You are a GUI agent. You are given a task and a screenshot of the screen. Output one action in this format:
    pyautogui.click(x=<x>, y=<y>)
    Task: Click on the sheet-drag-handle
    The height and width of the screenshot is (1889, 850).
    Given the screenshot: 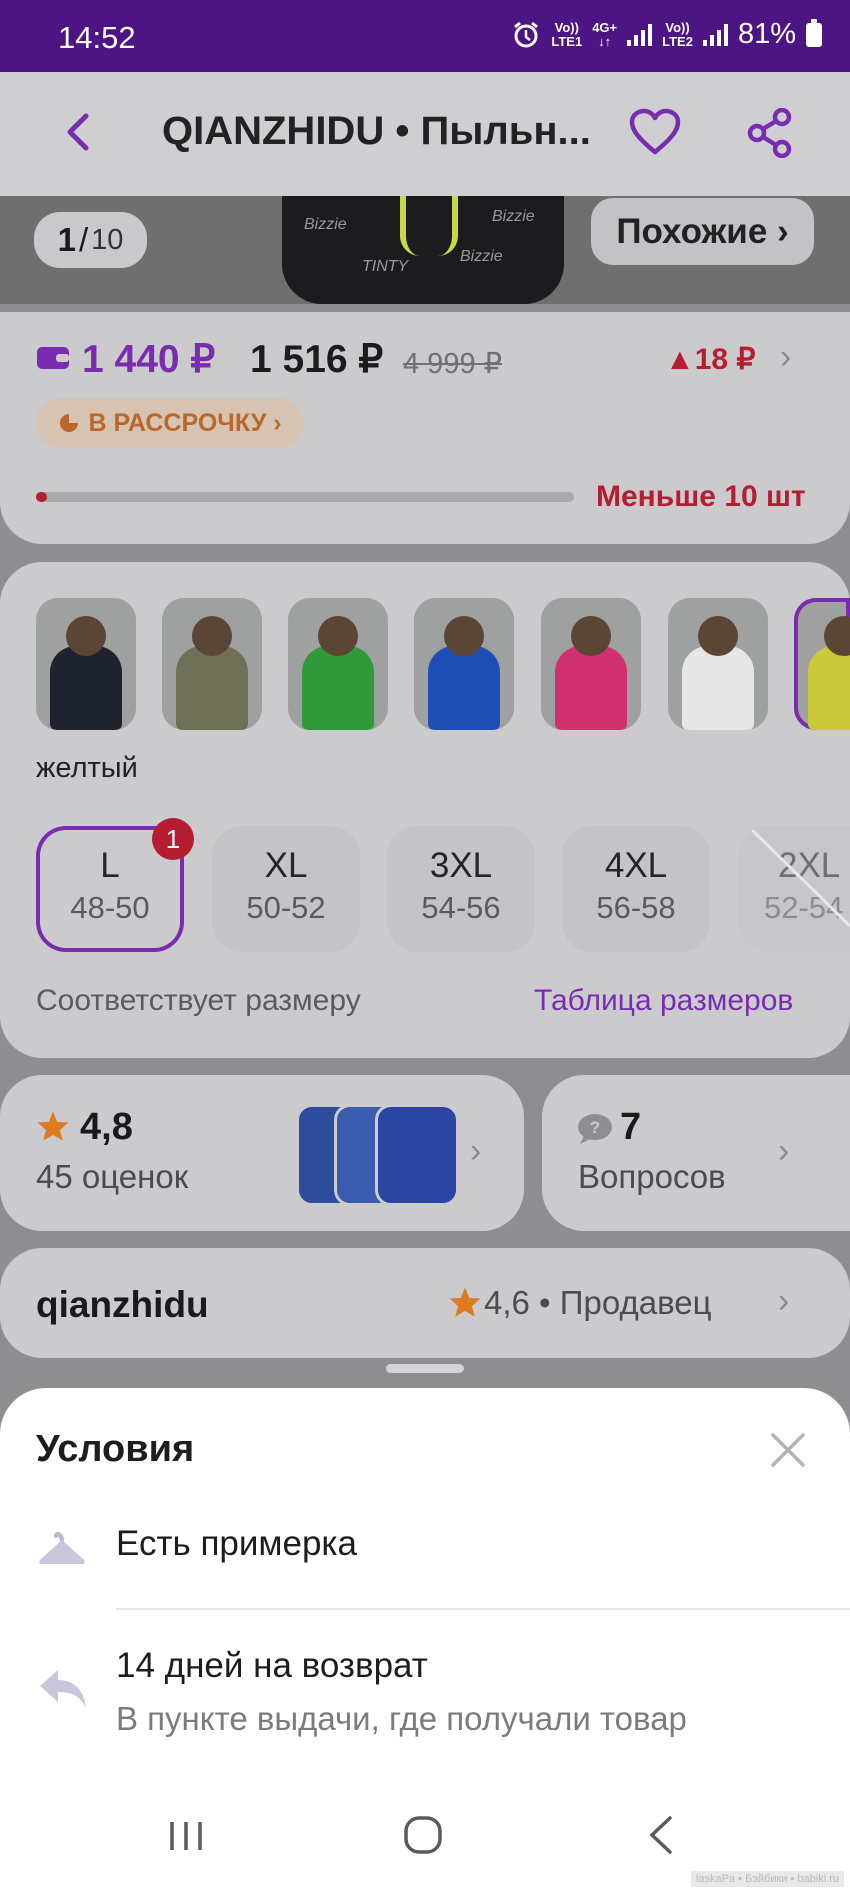 What is the action you would take?
    pyautogui.click(x=425, y=1368)
    